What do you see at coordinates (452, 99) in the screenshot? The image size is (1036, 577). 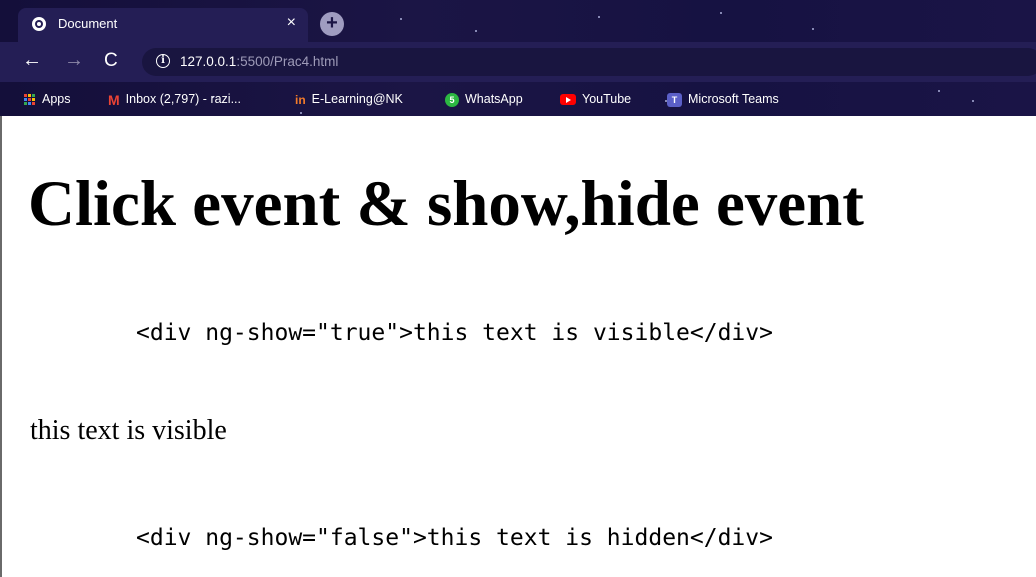 I see `whatsapp-icon: 5` at bounding box center [452, 99].